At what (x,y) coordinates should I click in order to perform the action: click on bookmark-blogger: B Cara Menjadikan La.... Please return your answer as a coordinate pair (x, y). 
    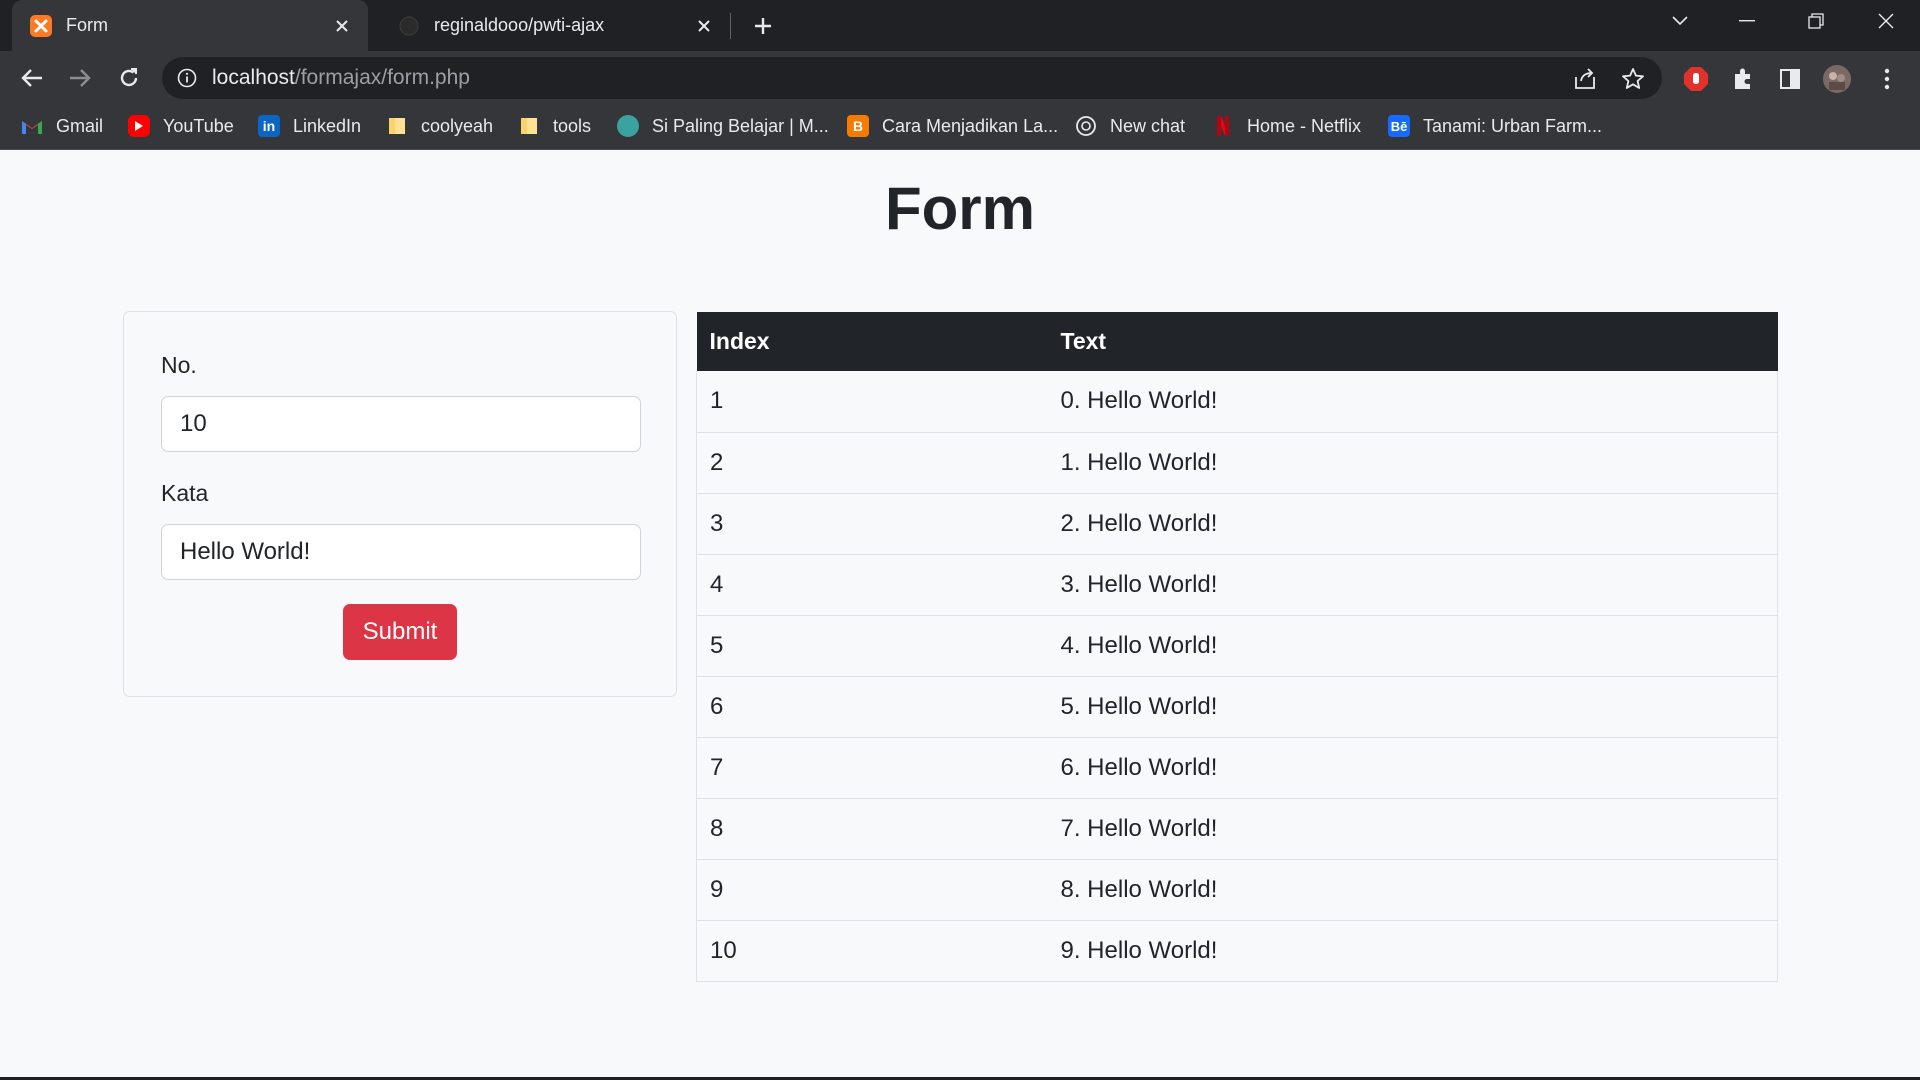
    Looking at the image, I should click on (952, 126).